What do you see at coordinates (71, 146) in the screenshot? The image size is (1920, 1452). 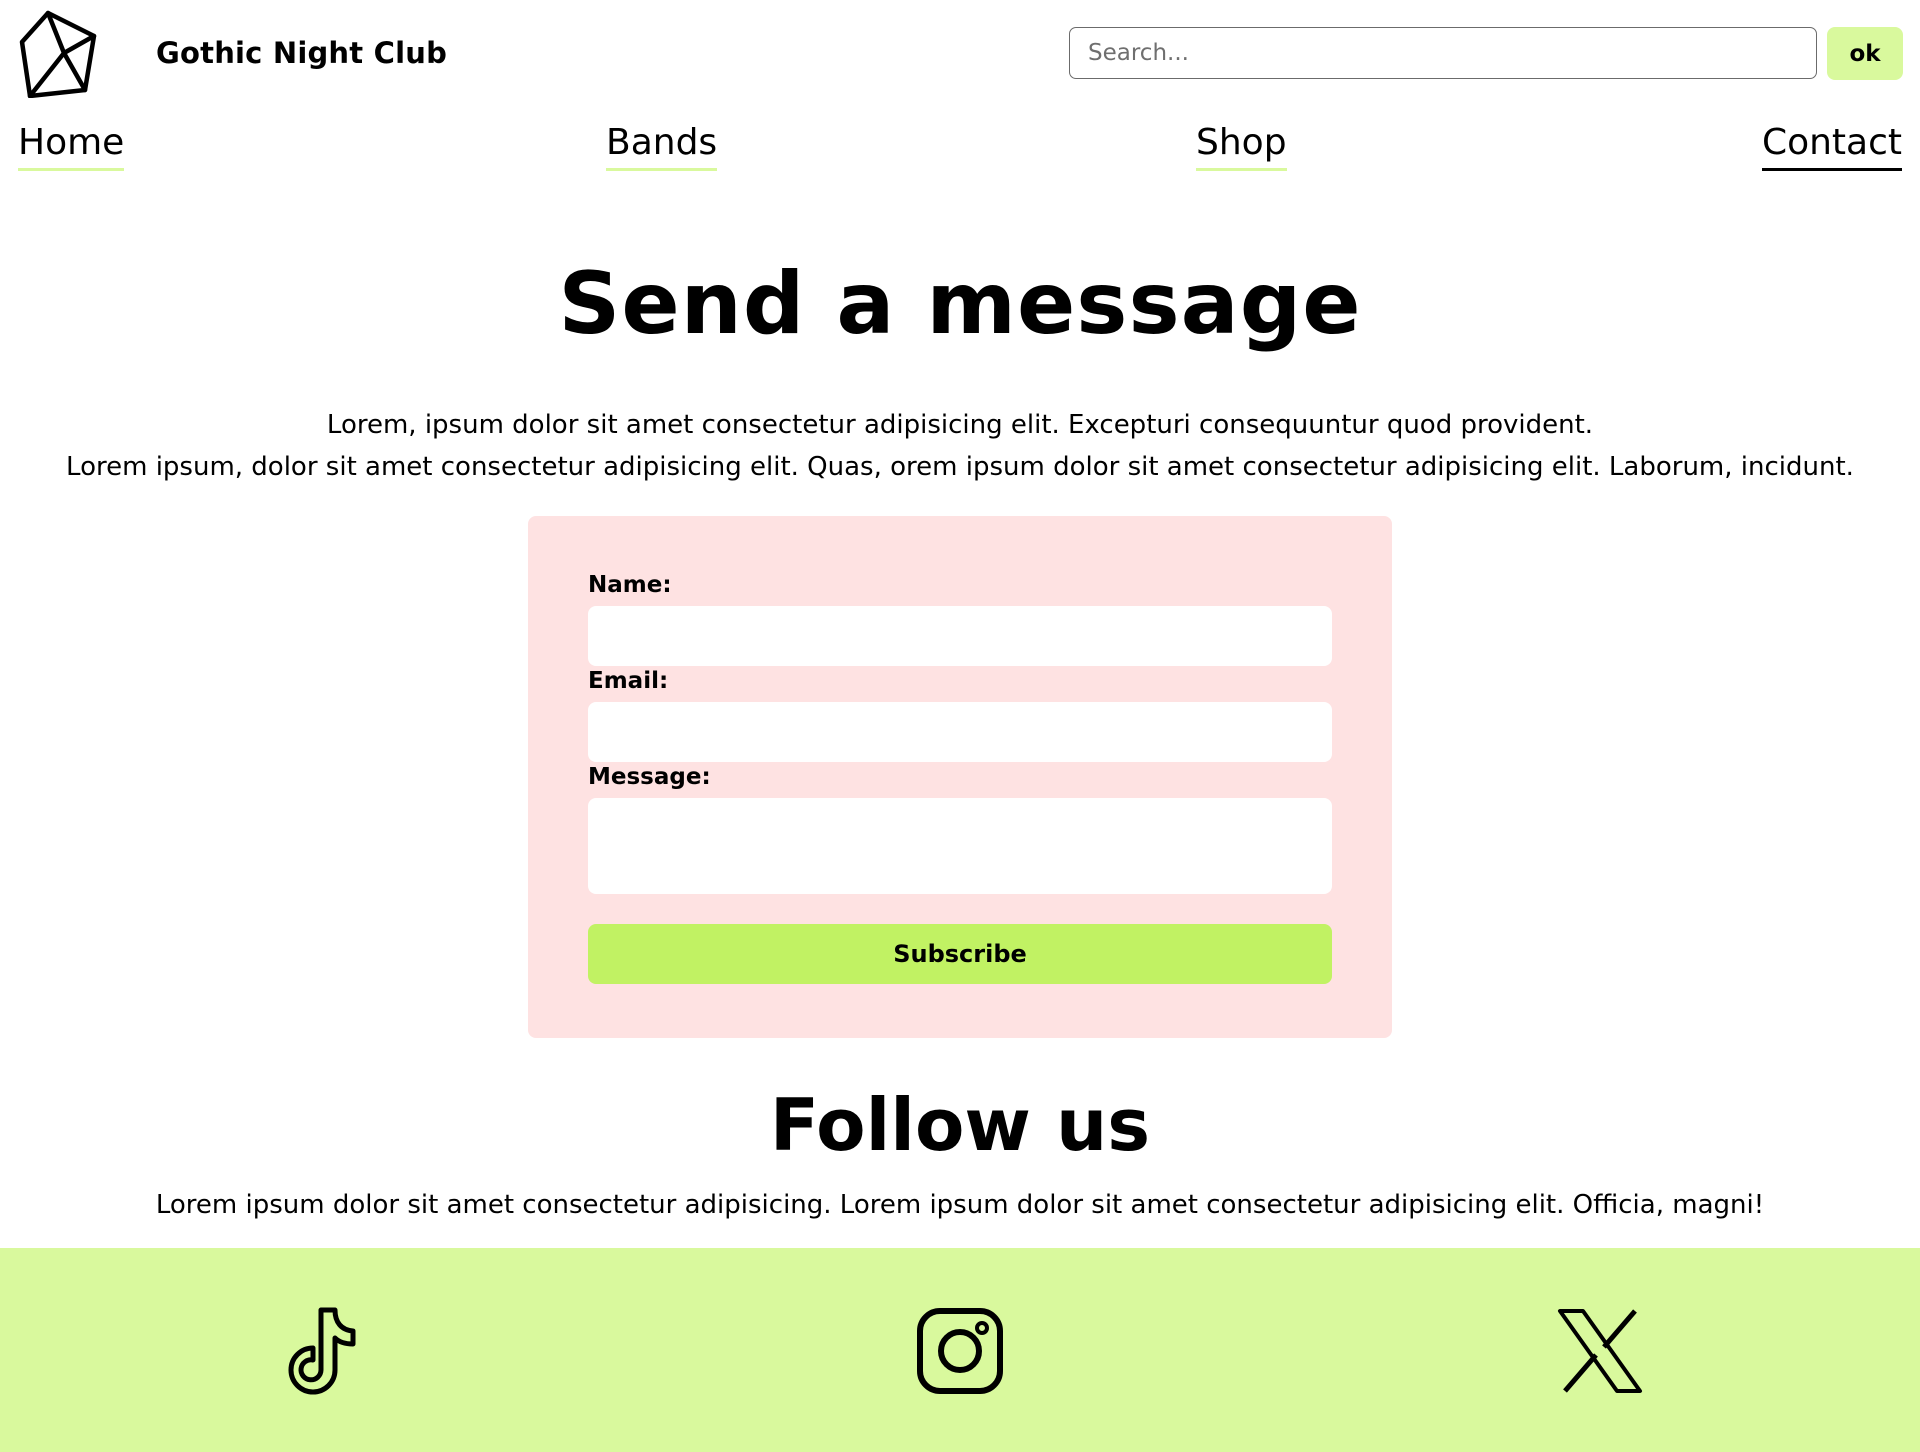 I see `nav-home: Home` at bounding box center [71, 146].